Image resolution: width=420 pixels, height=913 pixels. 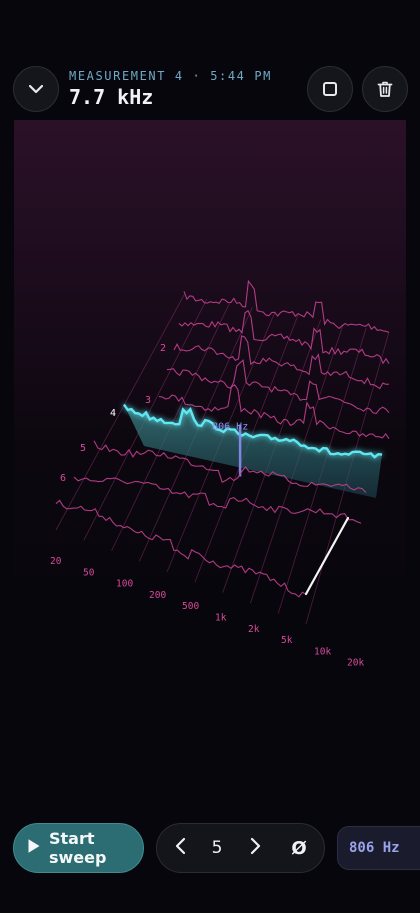 I want to click on collapse-button, so click(x=36, y=89).